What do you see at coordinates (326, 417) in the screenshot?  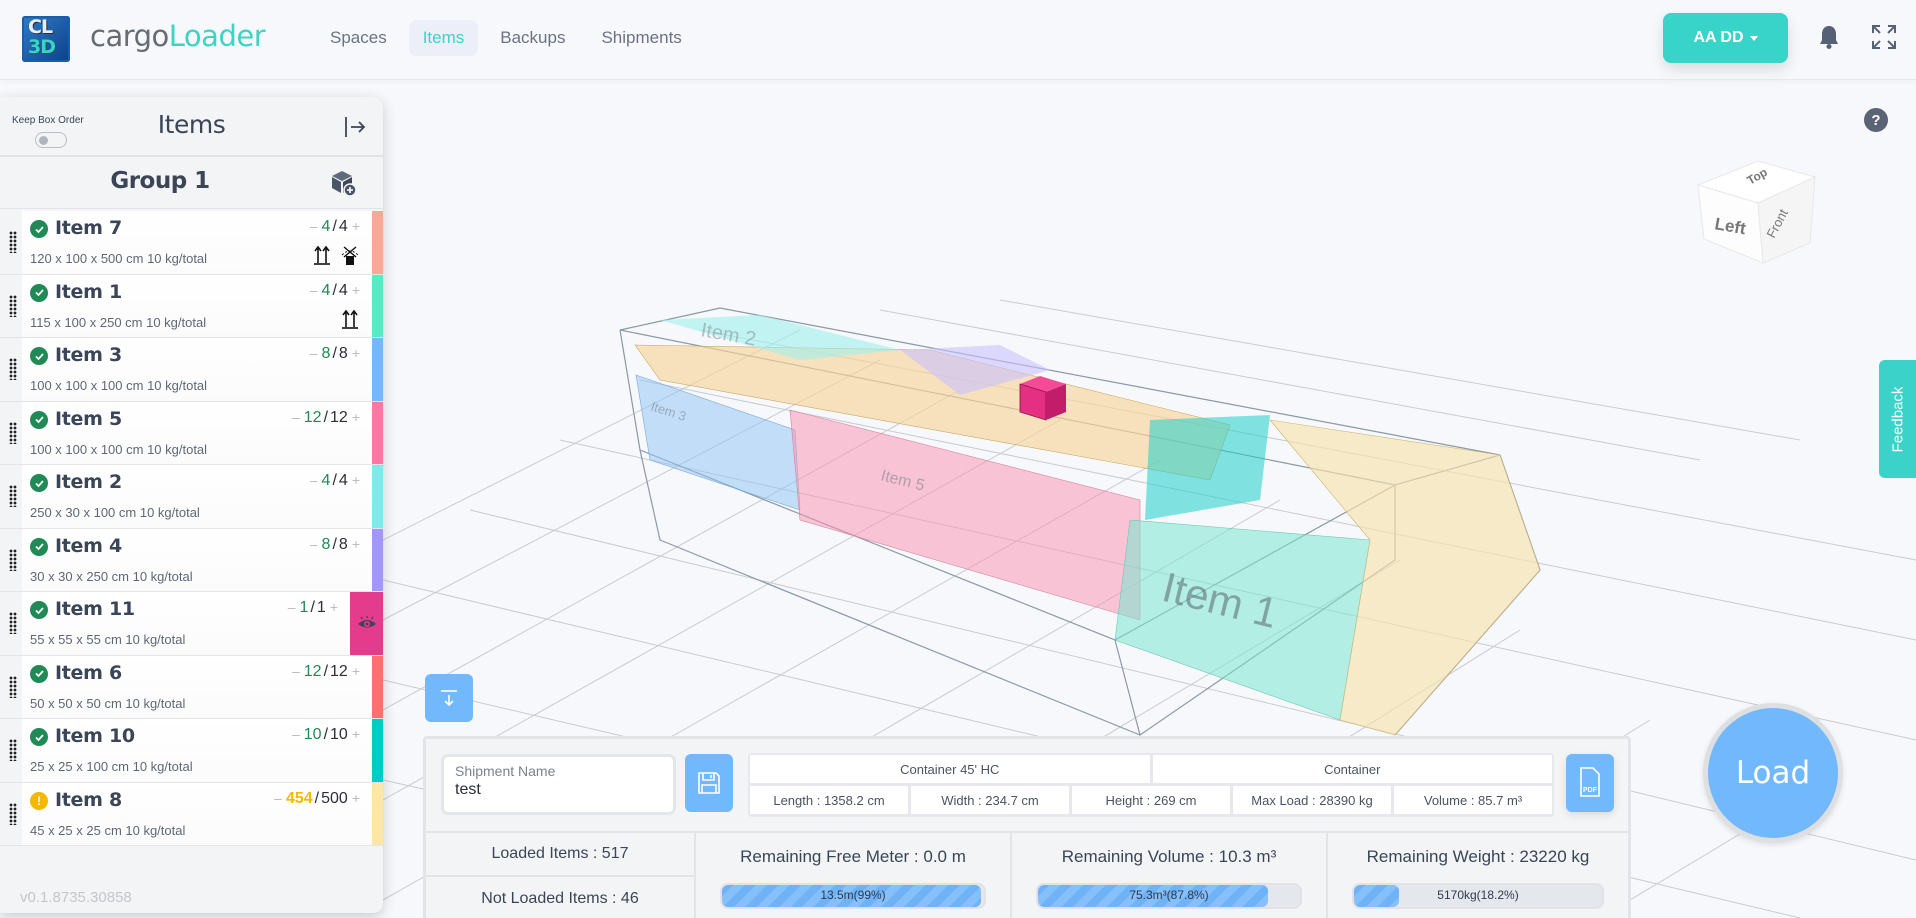 I see `item-quantity: – 12/12 +` at bounding box center [326, 417].